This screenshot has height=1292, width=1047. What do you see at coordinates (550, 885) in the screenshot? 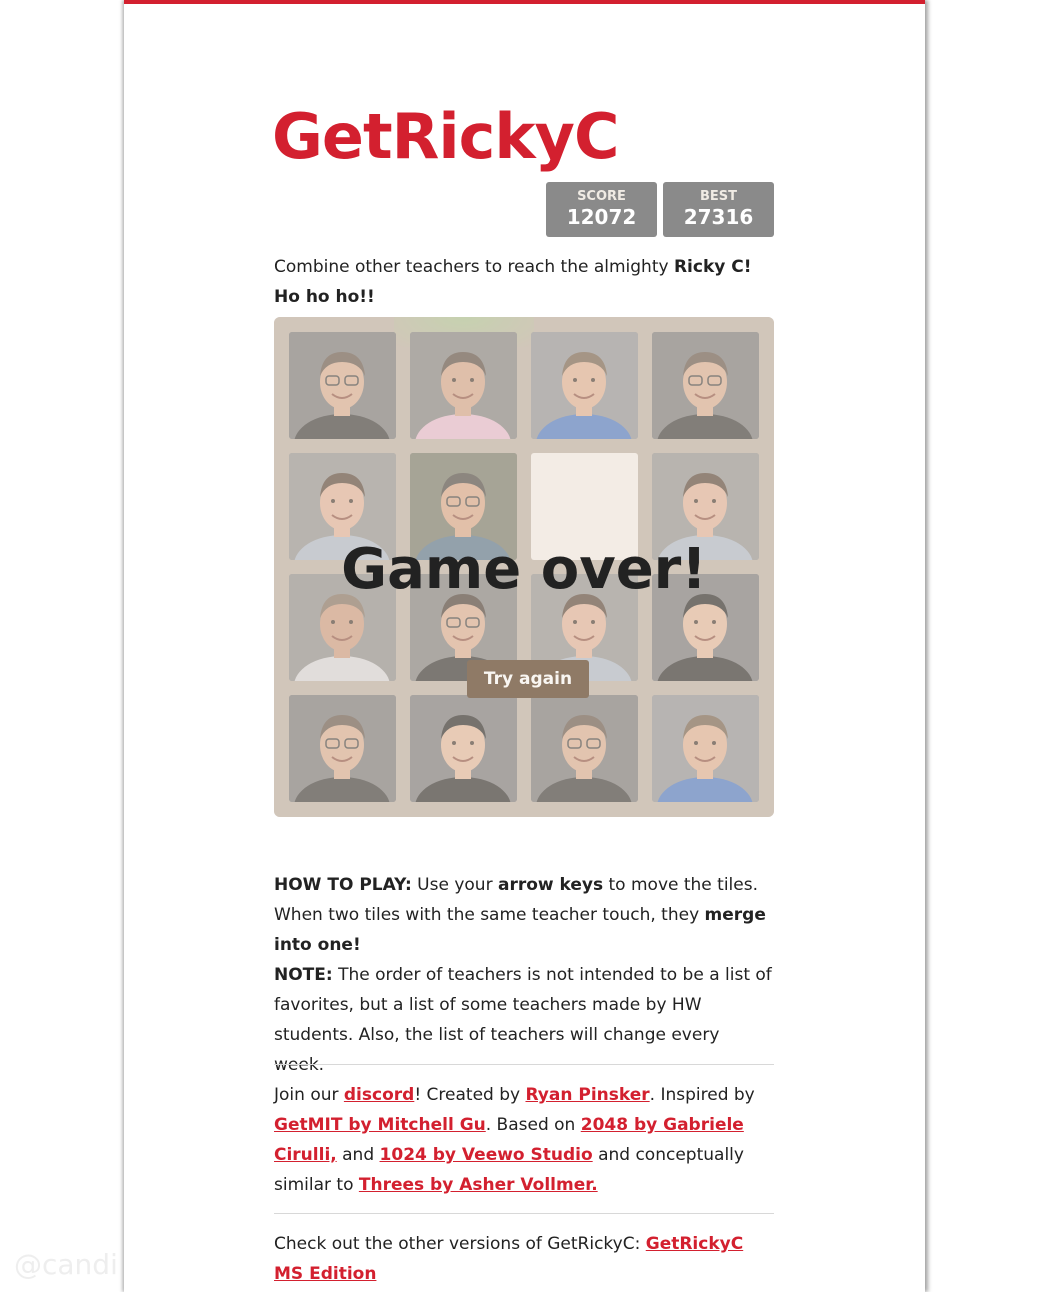
I see `how-to-play-bold-1: arrow keys` at bounding box center [550, 885].